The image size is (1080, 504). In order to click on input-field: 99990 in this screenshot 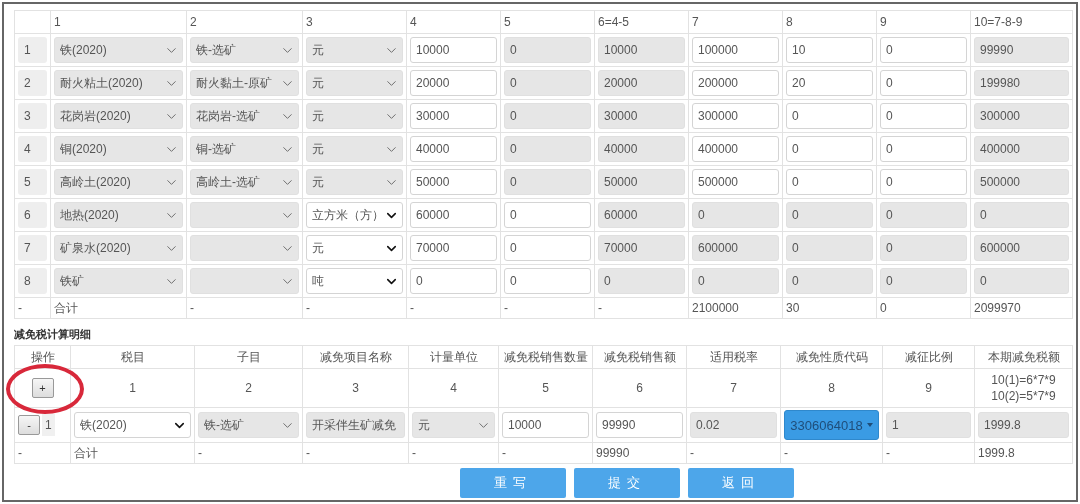, I will do `click(639, 425)`.